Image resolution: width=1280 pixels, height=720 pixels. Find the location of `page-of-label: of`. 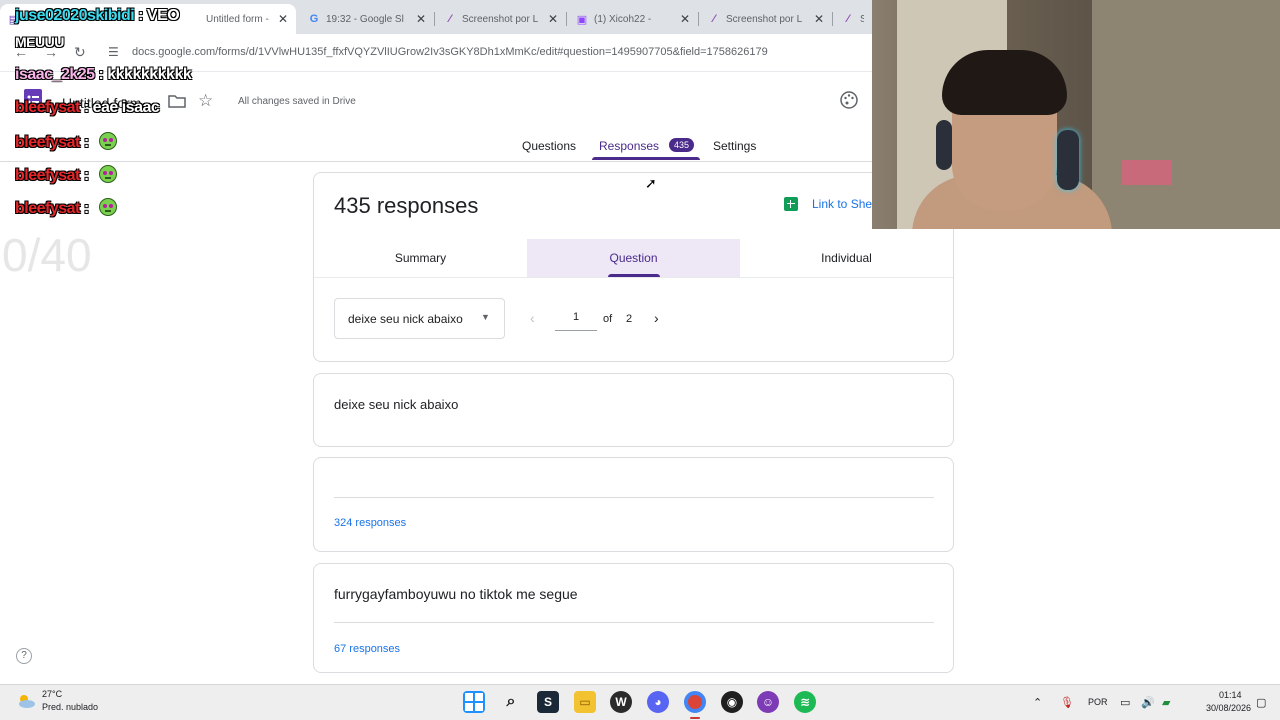

page-of-label: of is located at coordinates (608, 319).